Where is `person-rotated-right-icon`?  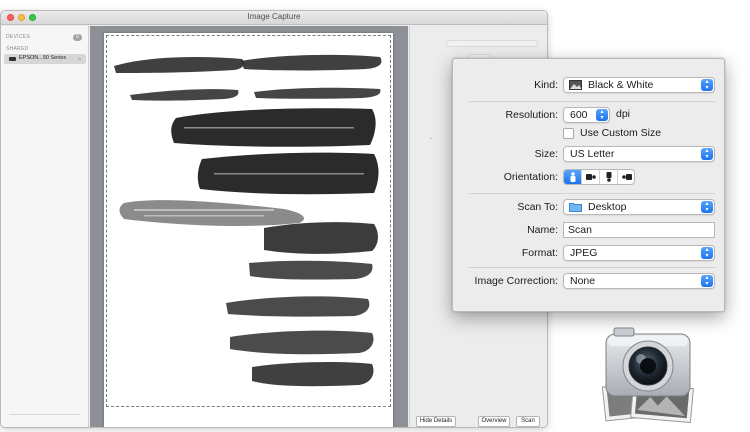
person-rotated-right-icon is located at coordinates (627, 177).